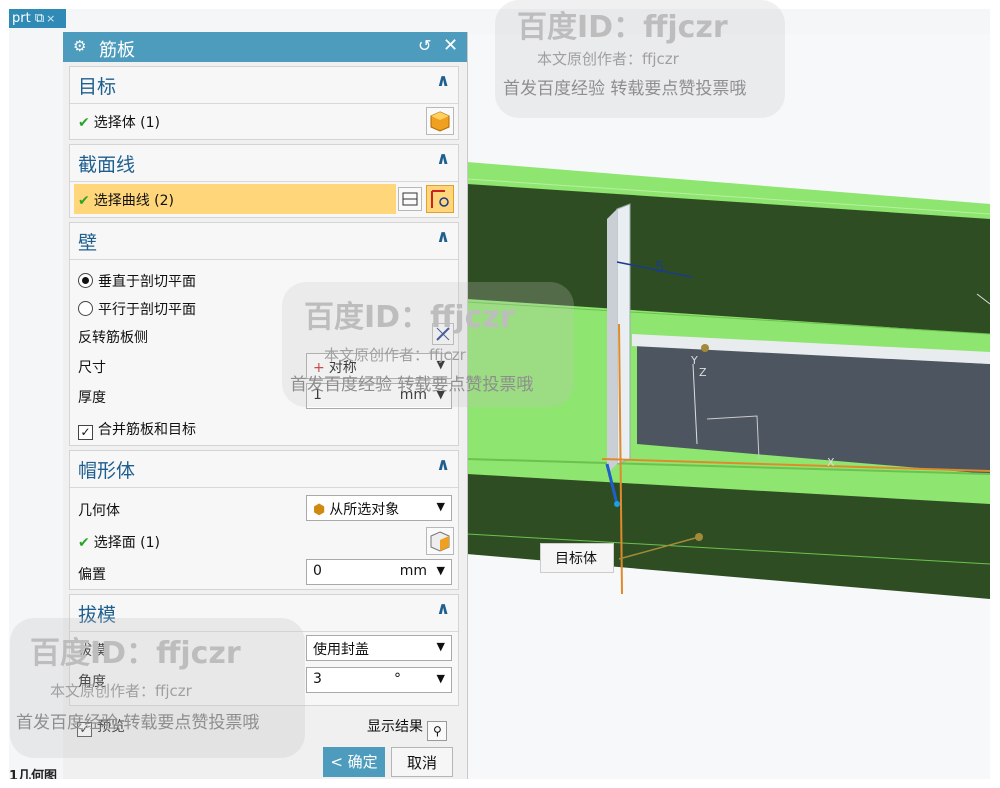  I want to click on gear-icon: ⚙, so click(80, 46).